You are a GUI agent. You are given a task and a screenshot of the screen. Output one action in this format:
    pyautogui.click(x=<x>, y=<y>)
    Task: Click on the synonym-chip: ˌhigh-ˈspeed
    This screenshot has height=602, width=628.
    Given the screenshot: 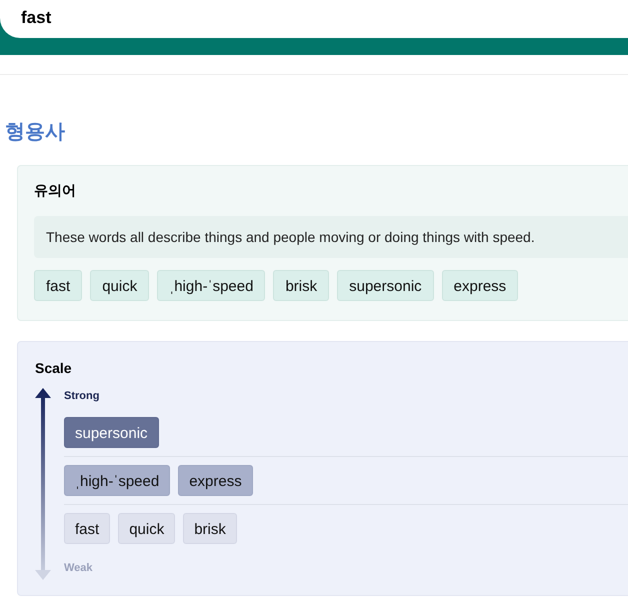 What is the action you would take?
    pyautogui.click(x=211, y=285)
    